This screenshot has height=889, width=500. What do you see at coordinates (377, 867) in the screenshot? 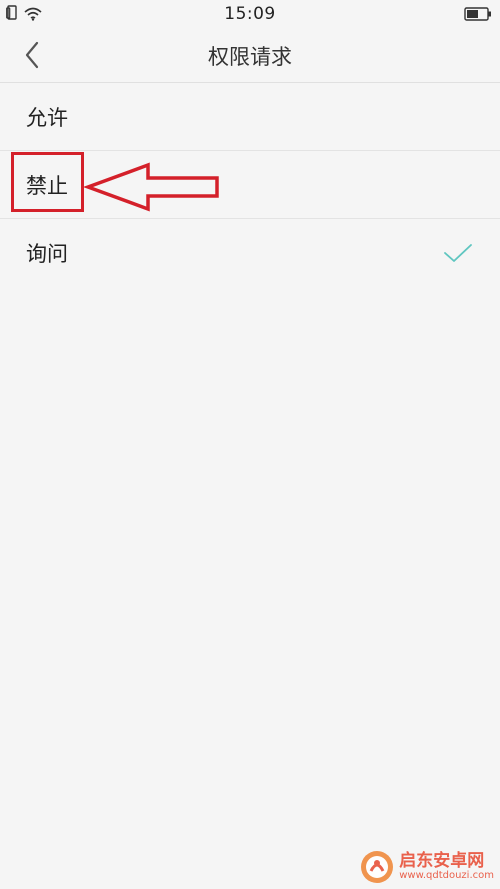
I see `watermark-logo-icon` at bounding box center [377, 867].